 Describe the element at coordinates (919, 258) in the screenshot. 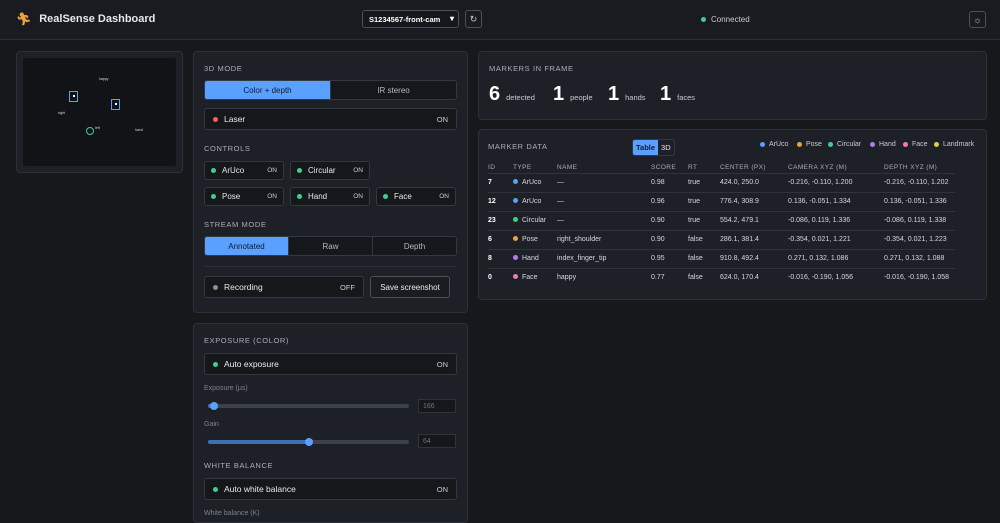

I see `cell-depth-xyz: 0.271, 0.132, 1.088` at that location.